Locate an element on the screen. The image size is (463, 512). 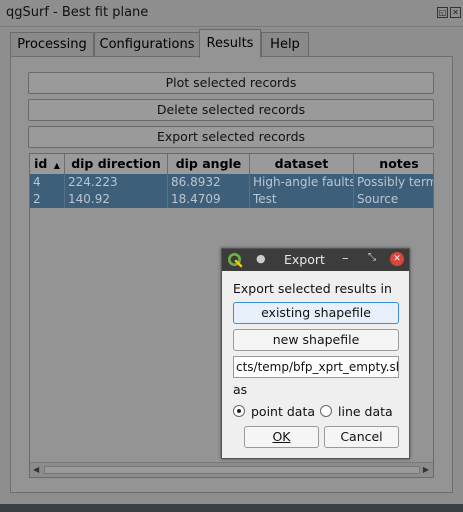
line-data-label: line data is located at coordinates (365, 411).